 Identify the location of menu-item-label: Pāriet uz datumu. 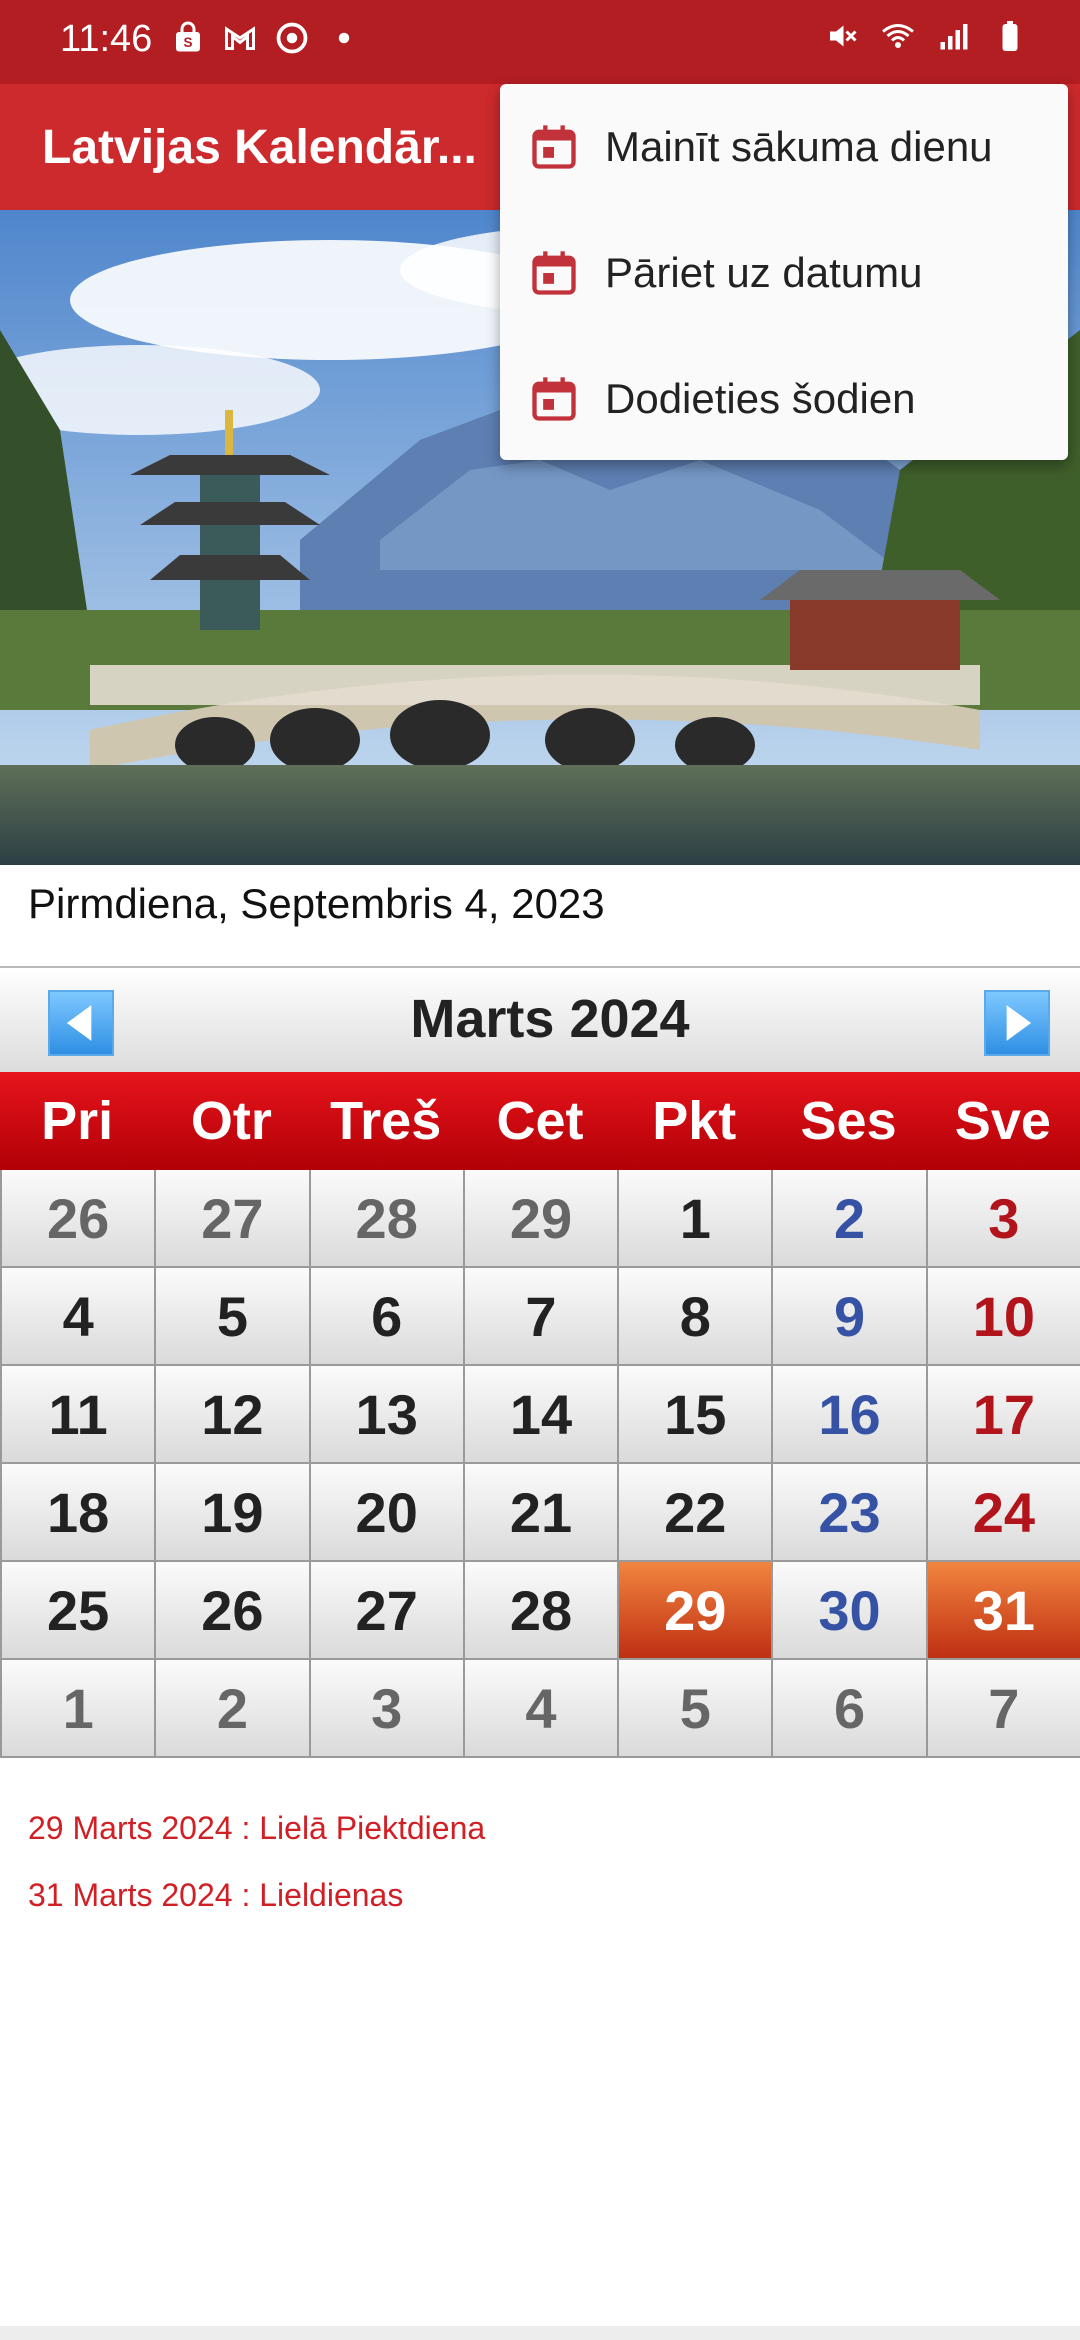
(764, 272).